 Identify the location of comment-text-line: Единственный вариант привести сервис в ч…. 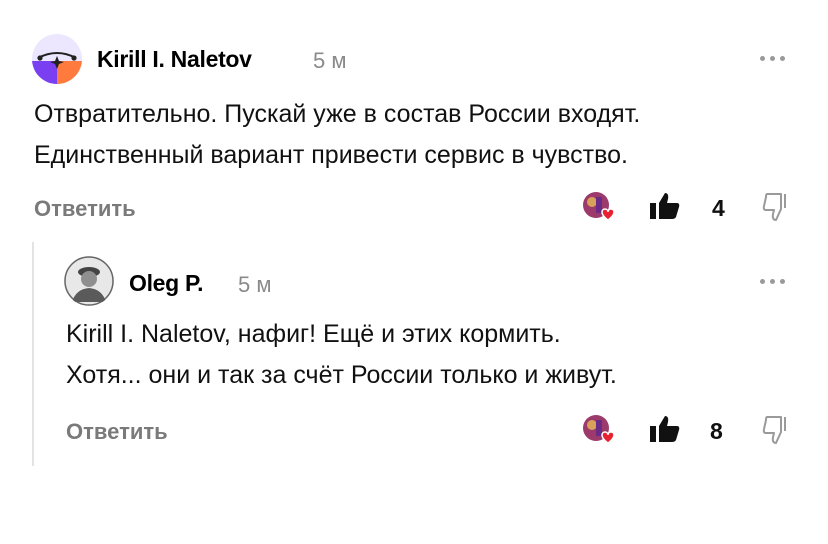
(331, 155).